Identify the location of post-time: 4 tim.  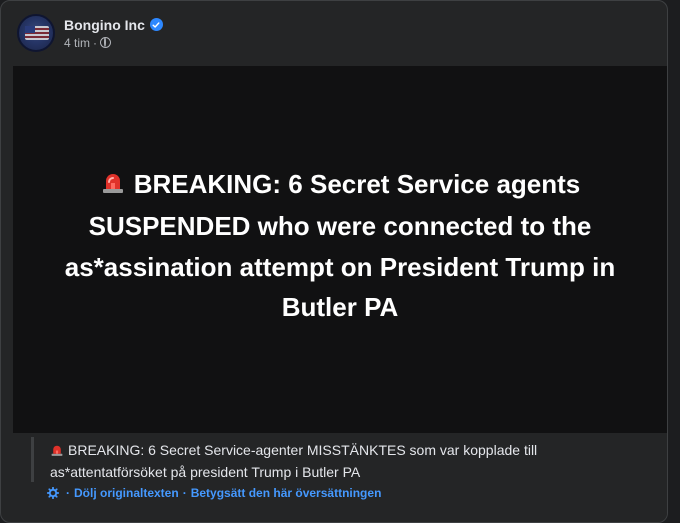
(77, 43).